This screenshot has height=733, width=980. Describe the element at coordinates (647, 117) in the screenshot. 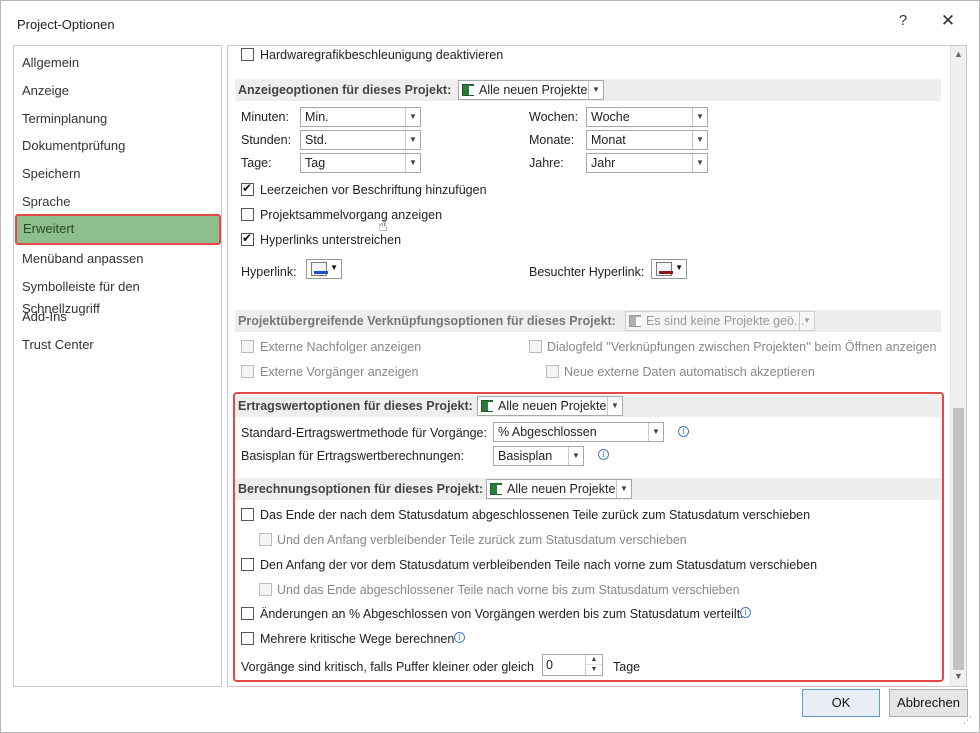

I see `weeks-select: Woche ▼` at that location.